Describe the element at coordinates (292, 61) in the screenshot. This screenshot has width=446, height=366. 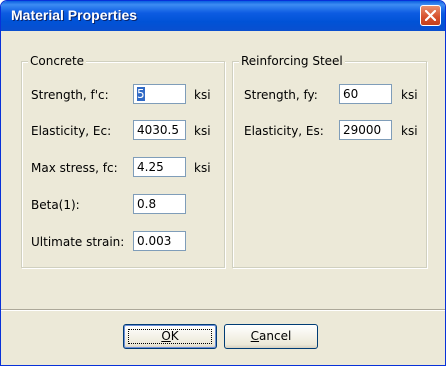
I see `reinforcing-steel-group-legend: Reinforcing Steel` at that location.